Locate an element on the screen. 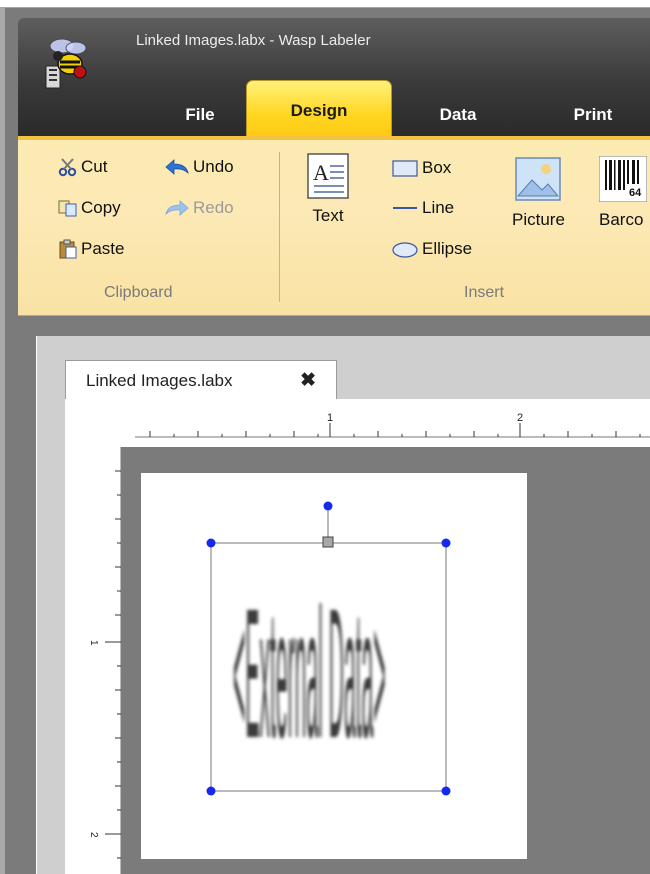 Image resolution: width=650 pixels, height=874 pixels. line-shape-icon is located at coordinates (405, 208).